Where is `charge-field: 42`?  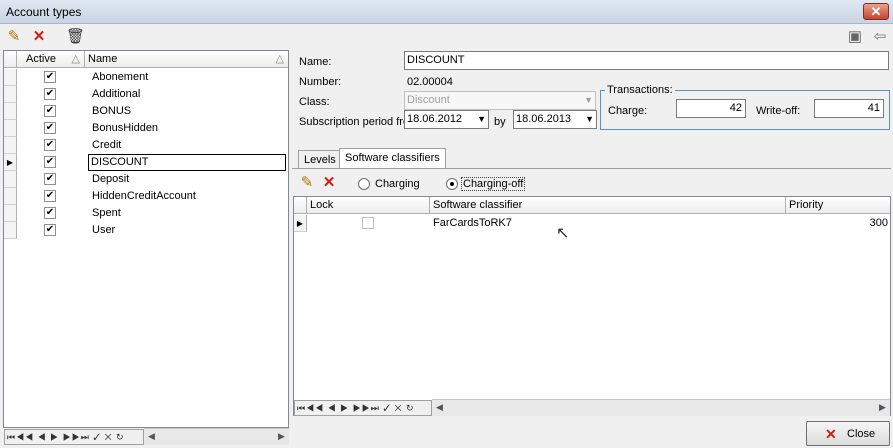 charge-field: 42 is located at coordinates (711, 108).